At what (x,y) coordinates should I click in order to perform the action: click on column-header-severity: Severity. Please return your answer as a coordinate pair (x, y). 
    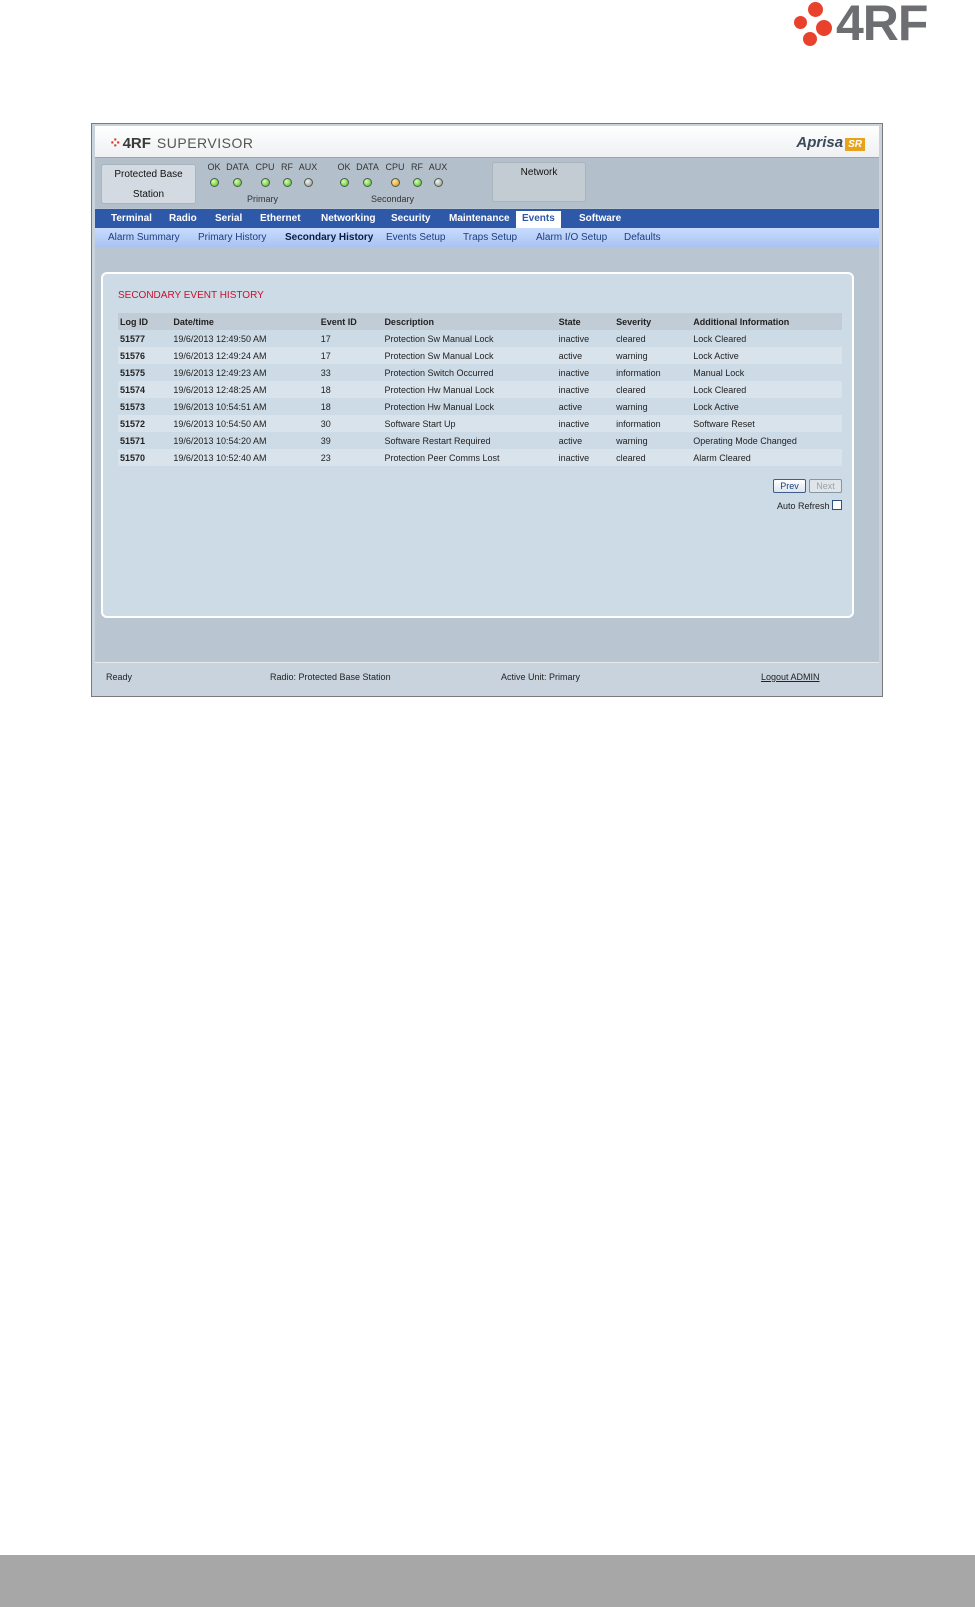
    Looking at the image, I should click on (653, 321).